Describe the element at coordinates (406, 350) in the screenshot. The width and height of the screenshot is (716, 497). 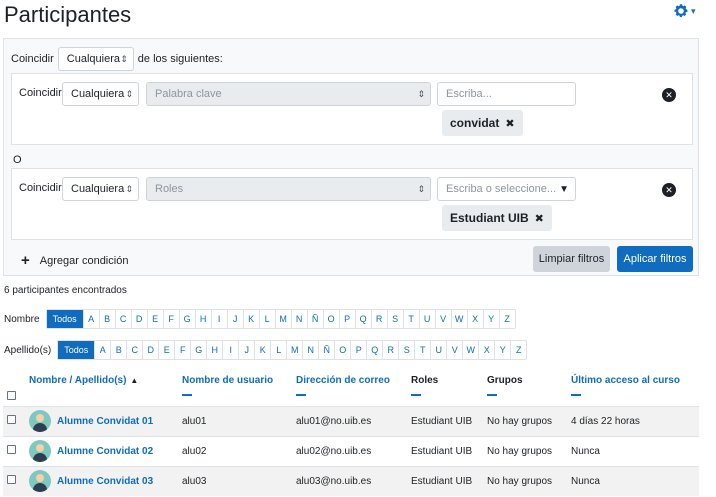
I see `lastname-initial-letter: S` at that location.